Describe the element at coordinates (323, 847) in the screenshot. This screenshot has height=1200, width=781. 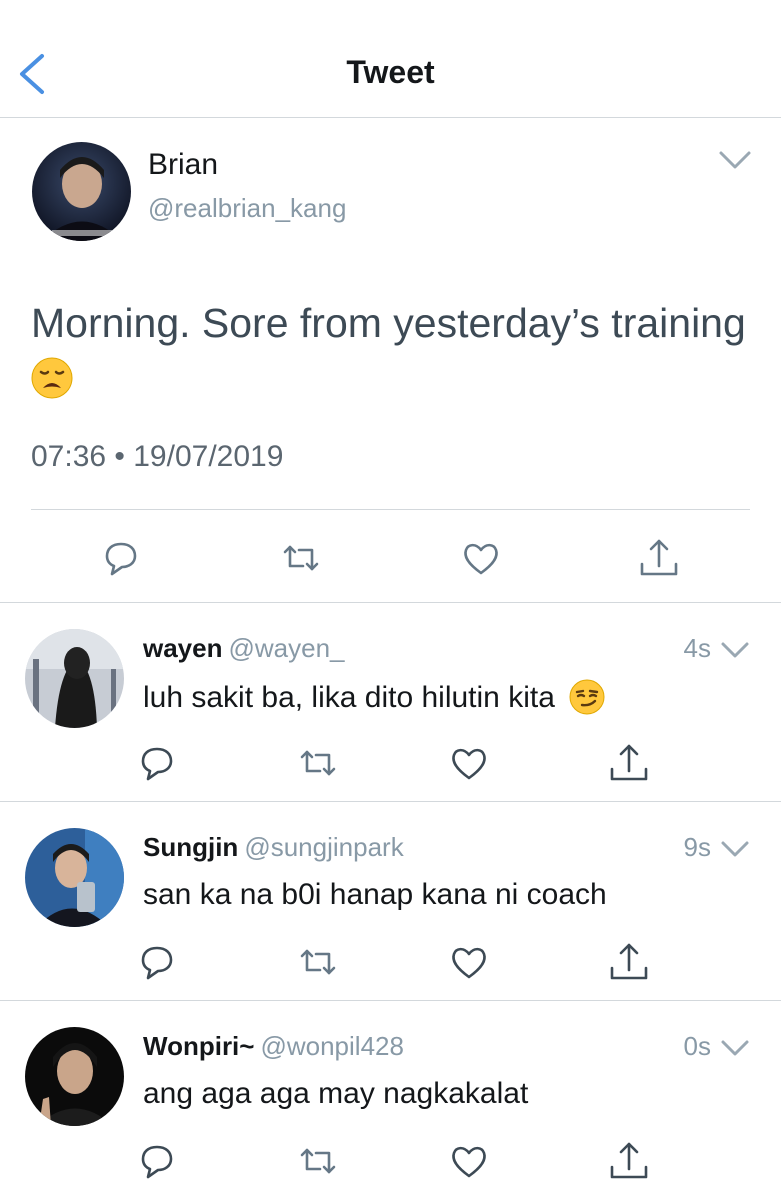
I see `reply-author-handle: @sungjinpark` at that location.